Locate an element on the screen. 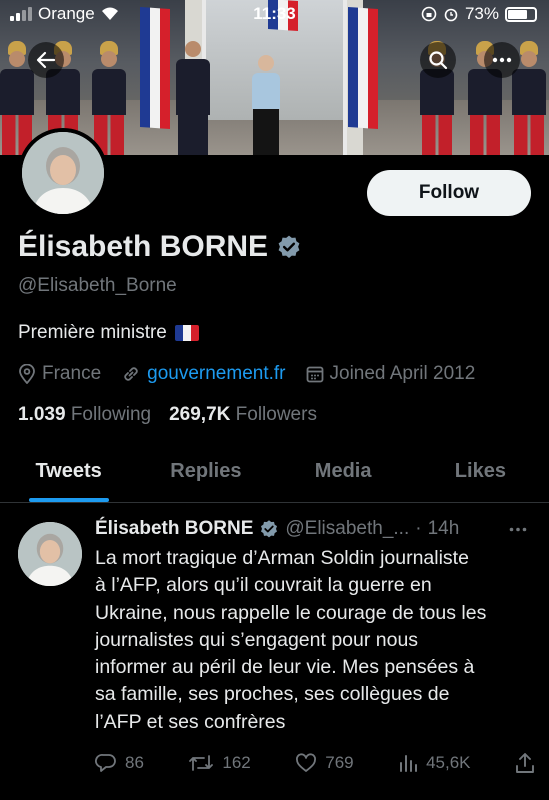 Image resolution: width=549 pixels, height=800 pixels. profile-tabs: Tweets Replies Media Likes is located at coordinates (274, 474).